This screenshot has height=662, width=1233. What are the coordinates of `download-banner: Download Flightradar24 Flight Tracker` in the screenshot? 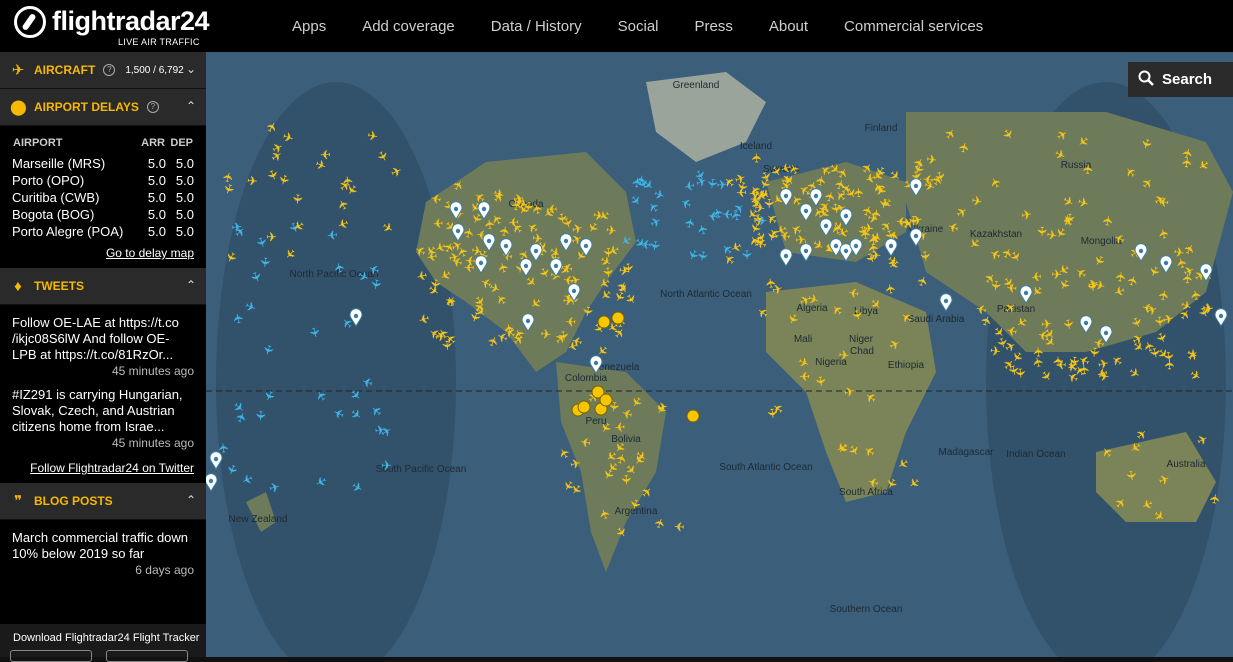 It's located at (103, 643).